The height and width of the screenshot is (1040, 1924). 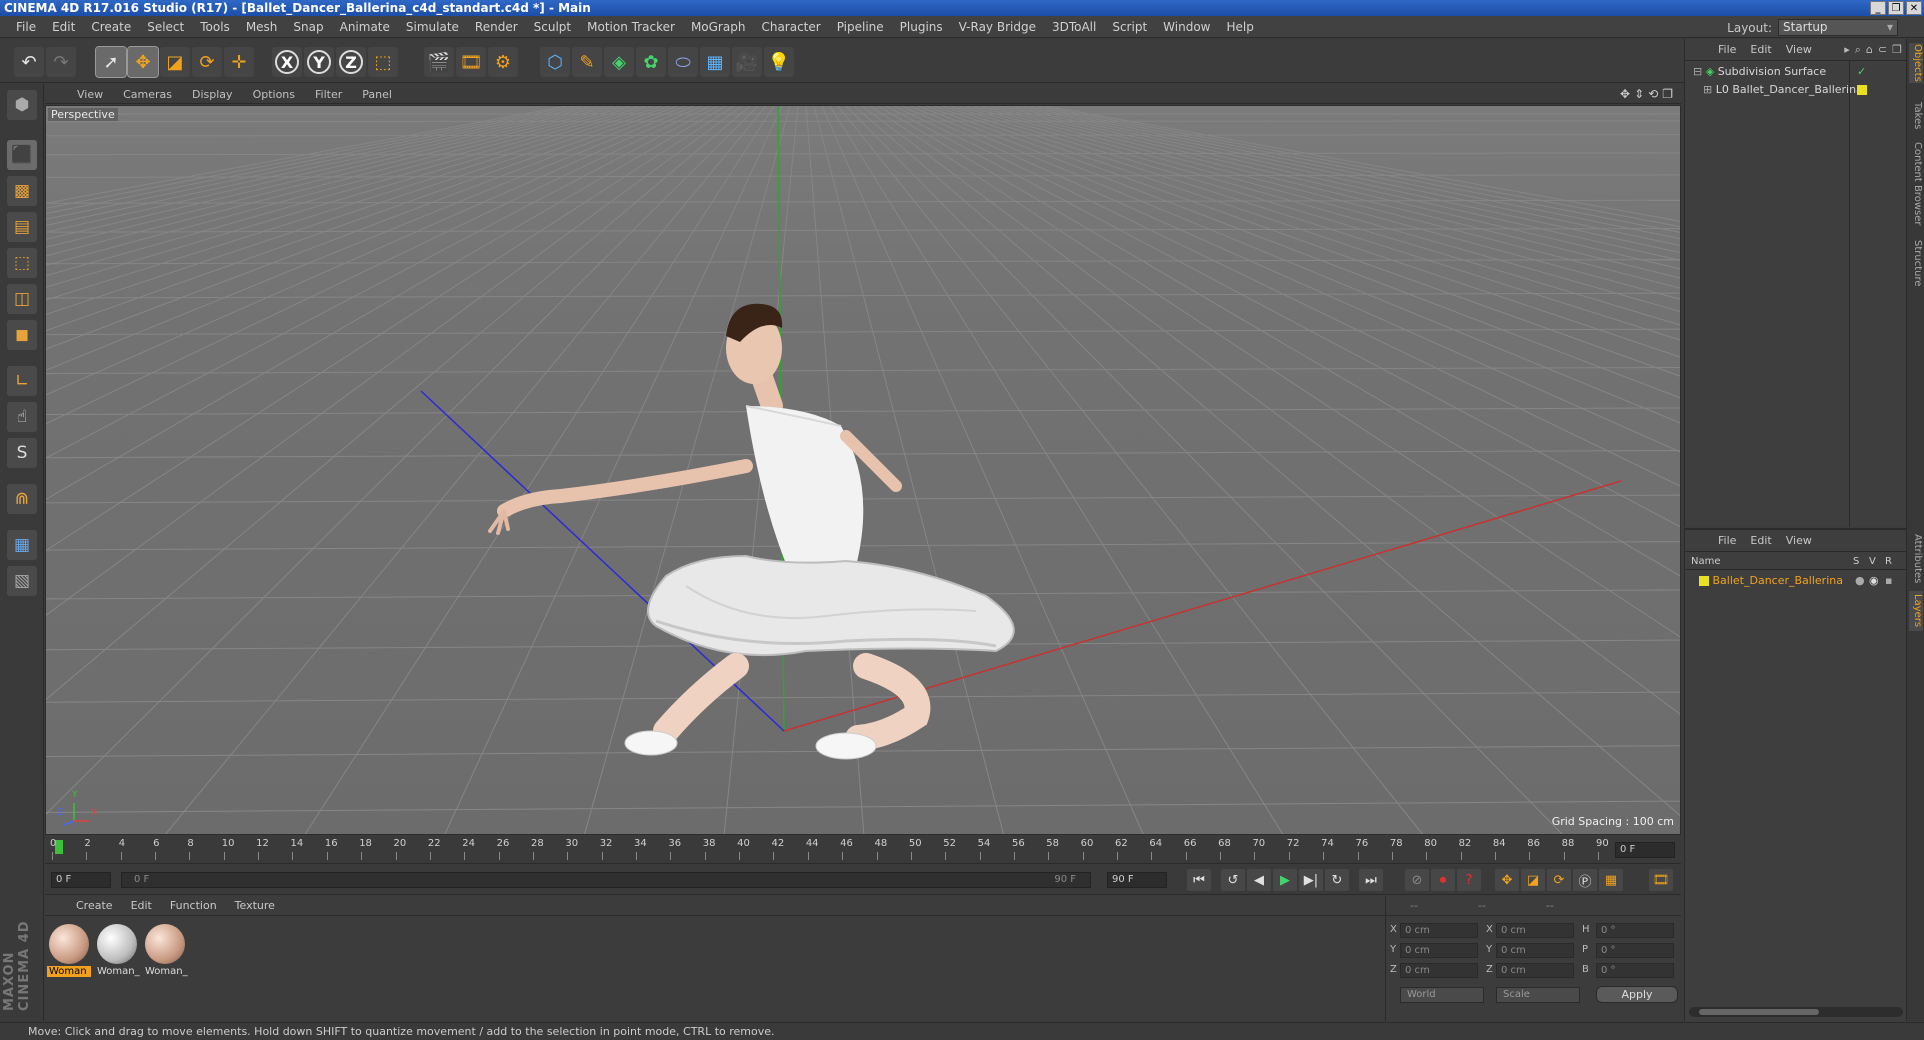 I want to click on viewport-menu-panel: Panel, so click(x=377, y=94).